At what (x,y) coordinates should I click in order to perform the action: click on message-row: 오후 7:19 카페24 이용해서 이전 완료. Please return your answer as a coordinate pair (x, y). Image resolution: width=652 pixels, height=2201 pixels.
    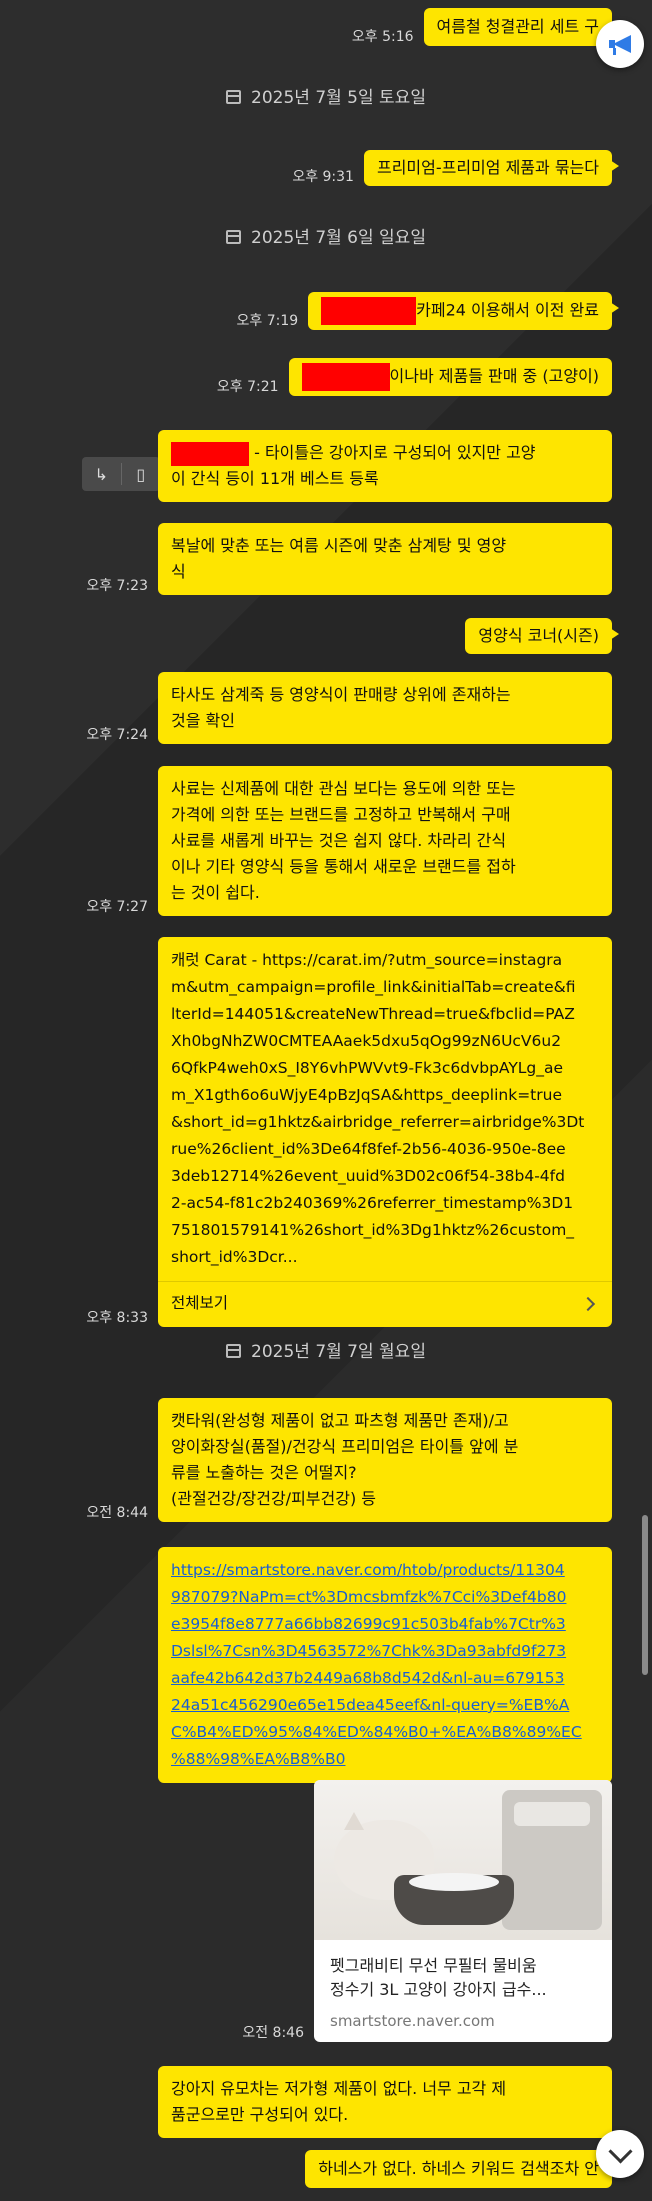
    Looking at the image, I should click on (427, 311).